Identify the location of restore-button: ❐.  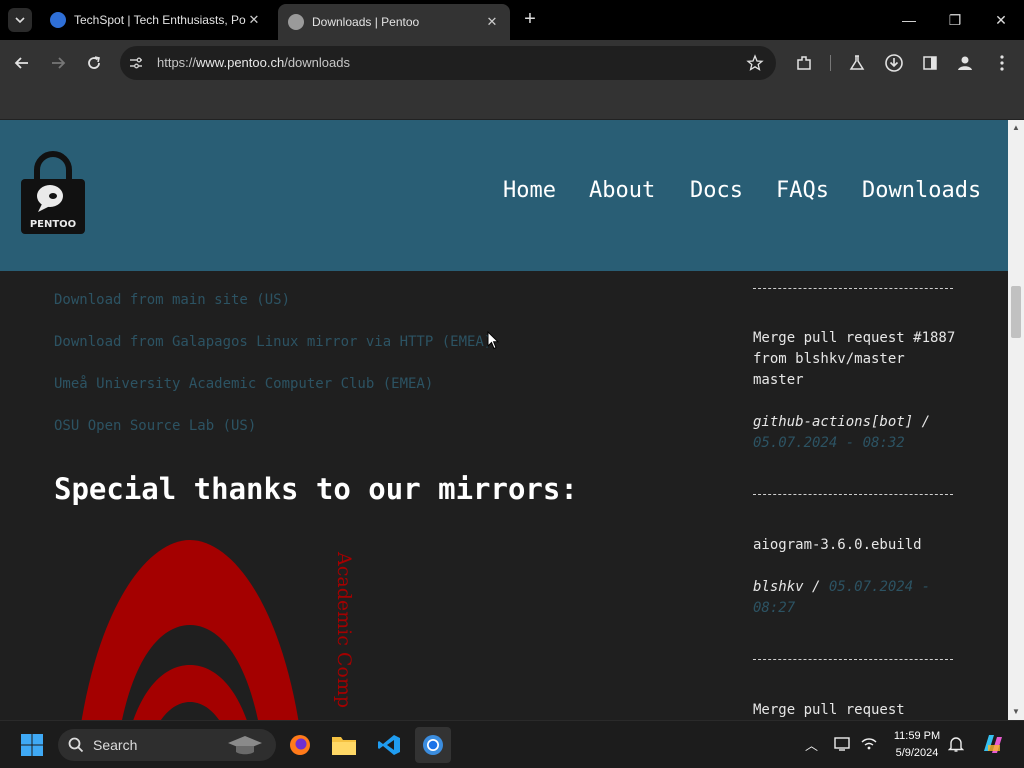
(955, 20).